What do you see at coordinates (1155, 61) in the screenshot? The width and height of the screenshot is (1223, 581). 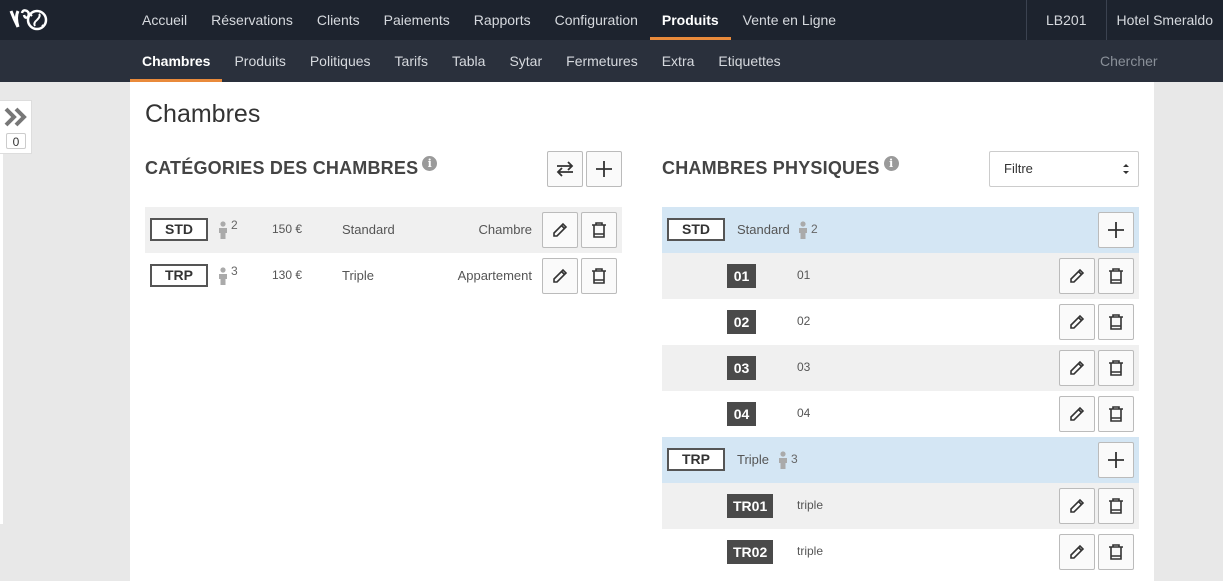 I see `search-input` at bounding box center [1155, 61].